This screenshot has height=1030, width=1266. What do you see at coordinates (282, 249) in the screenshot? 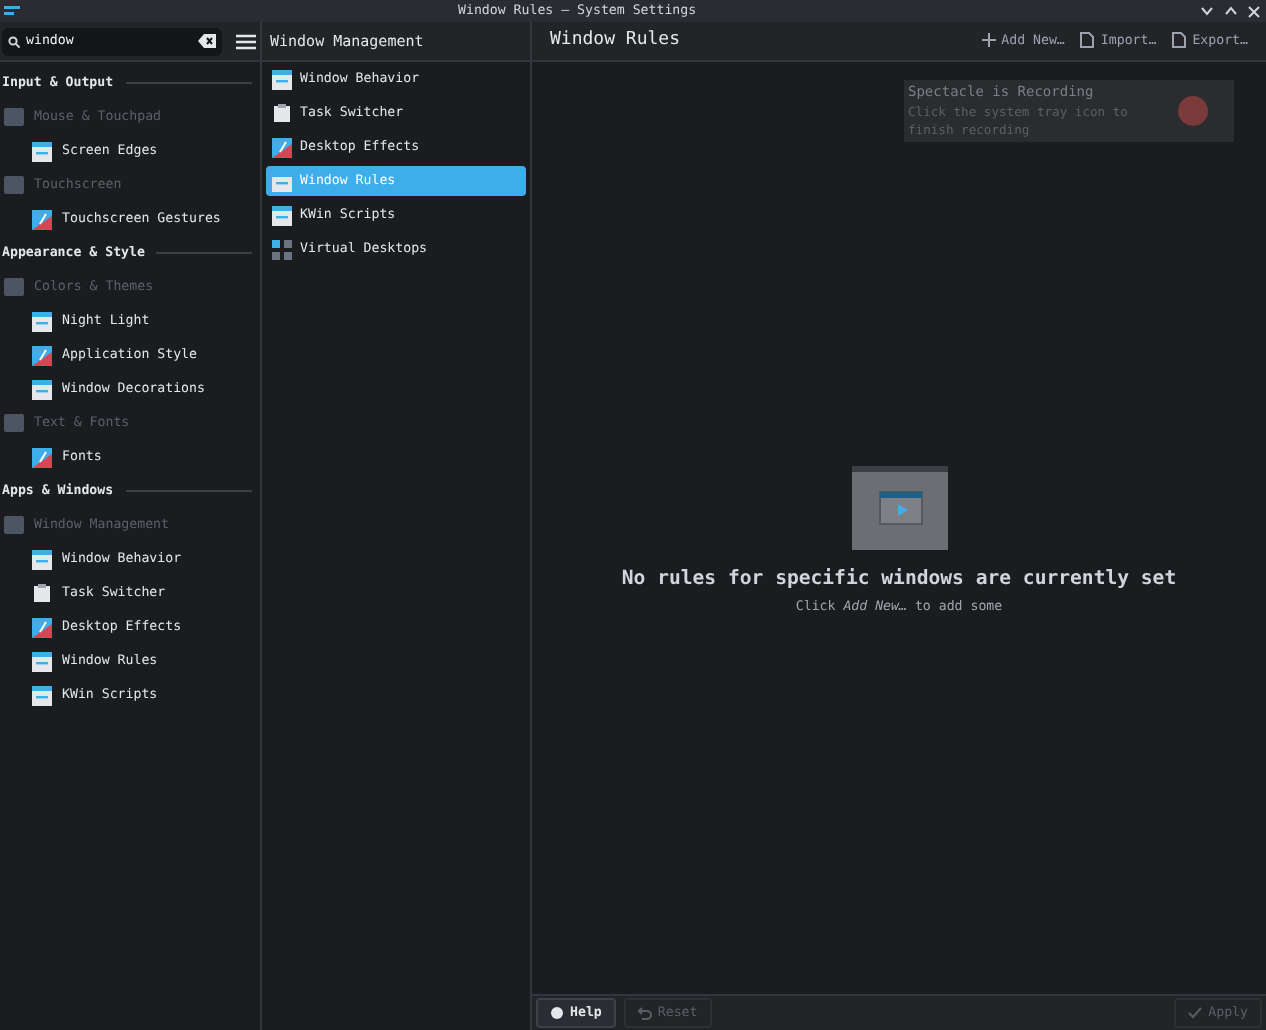
I see `grid-icon` at bounding box center [282, 249].